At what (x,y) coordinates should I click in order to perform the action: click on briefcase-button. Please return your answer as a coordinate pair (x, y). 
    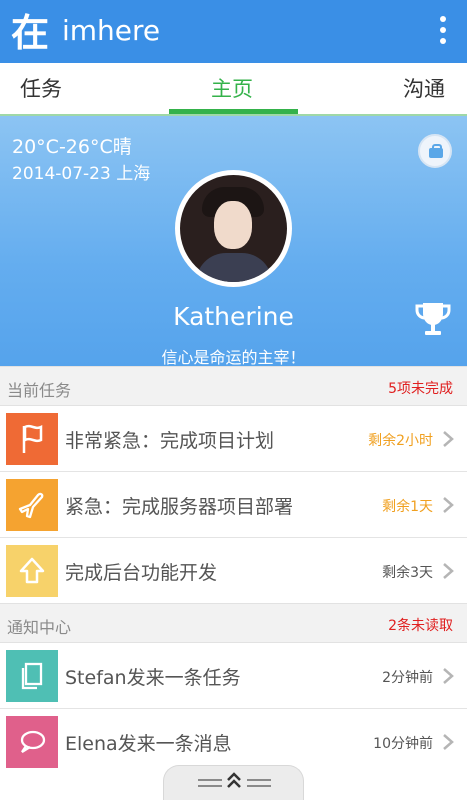
    Looking at the image, I should click on (435, 151).